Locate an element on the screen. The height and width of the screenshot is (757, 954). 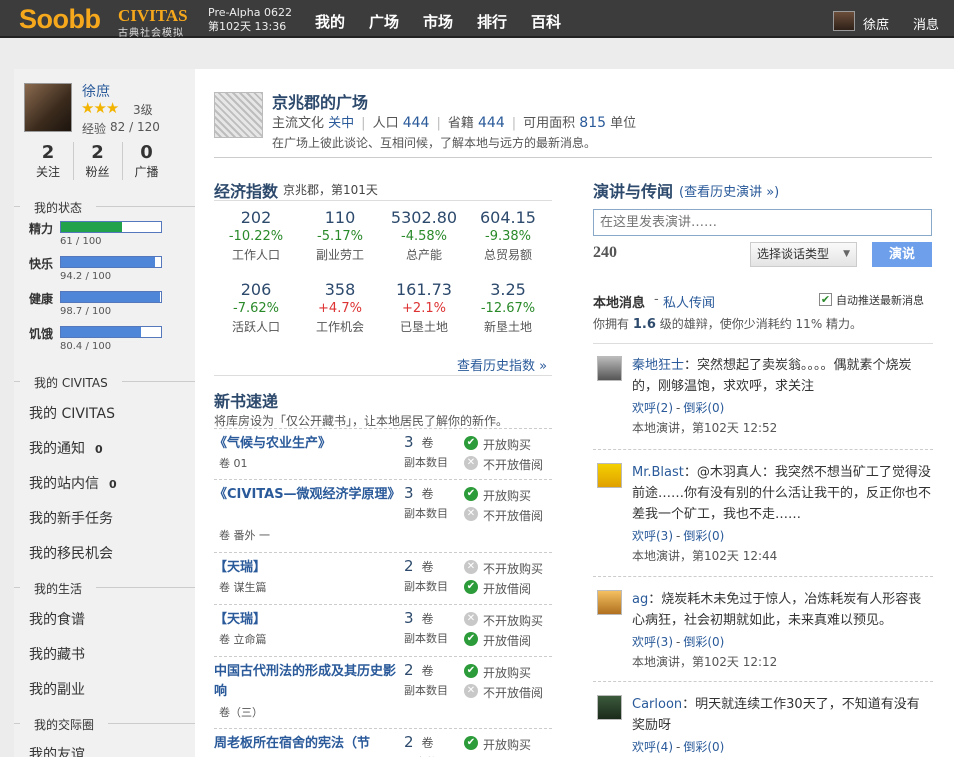
side-inbox: 我的站内信 0 is located at coordinates (73, 483).